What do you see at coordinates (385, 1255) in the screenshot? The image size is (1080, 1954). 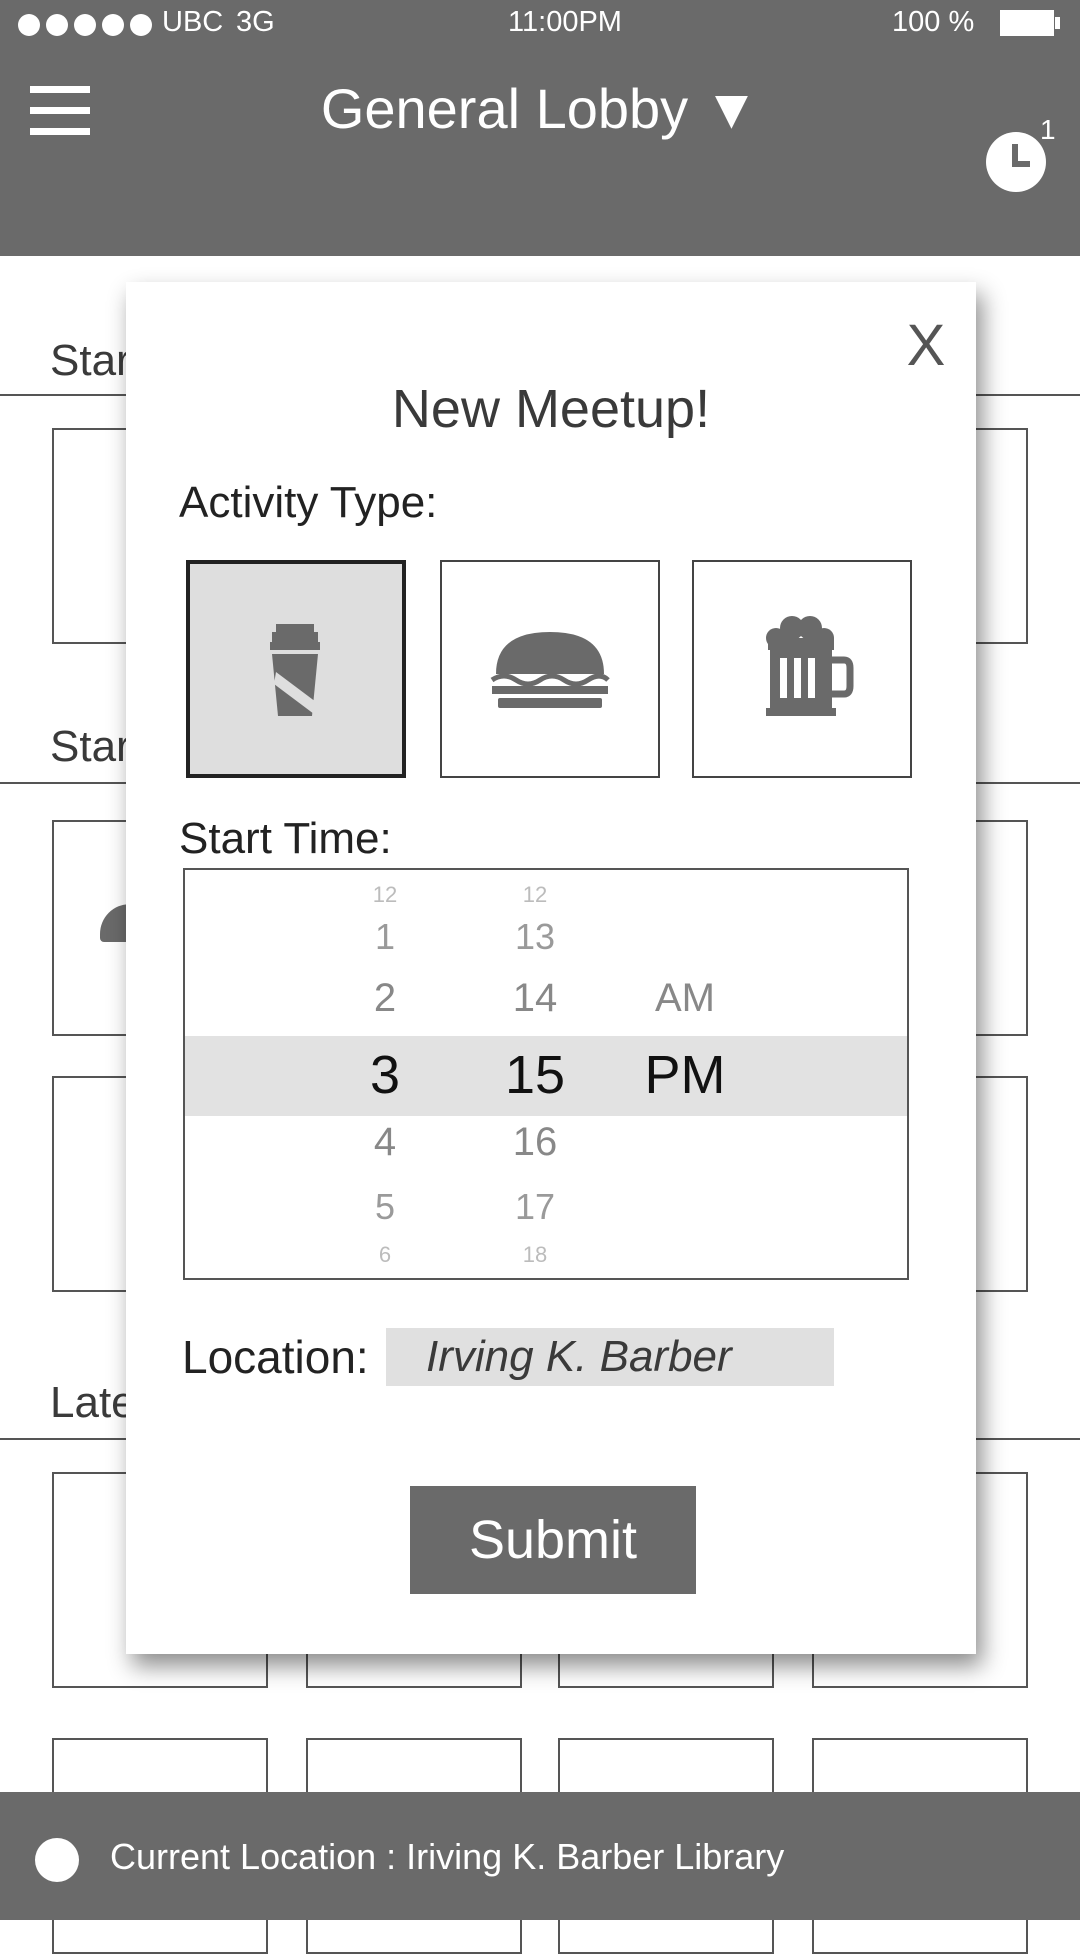 I see `picker-hour-option: 6` at bounding box center [385, 1255].